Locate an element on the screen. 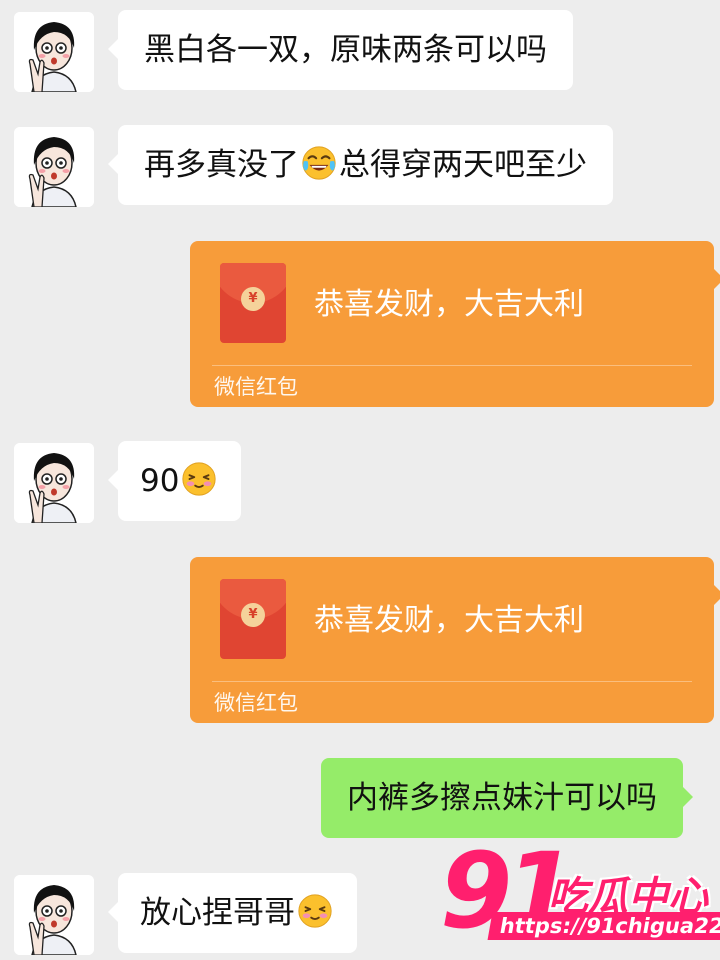  message-text: 内裤多擦点妹汁可以吗 is located at coordinates (502, 798).